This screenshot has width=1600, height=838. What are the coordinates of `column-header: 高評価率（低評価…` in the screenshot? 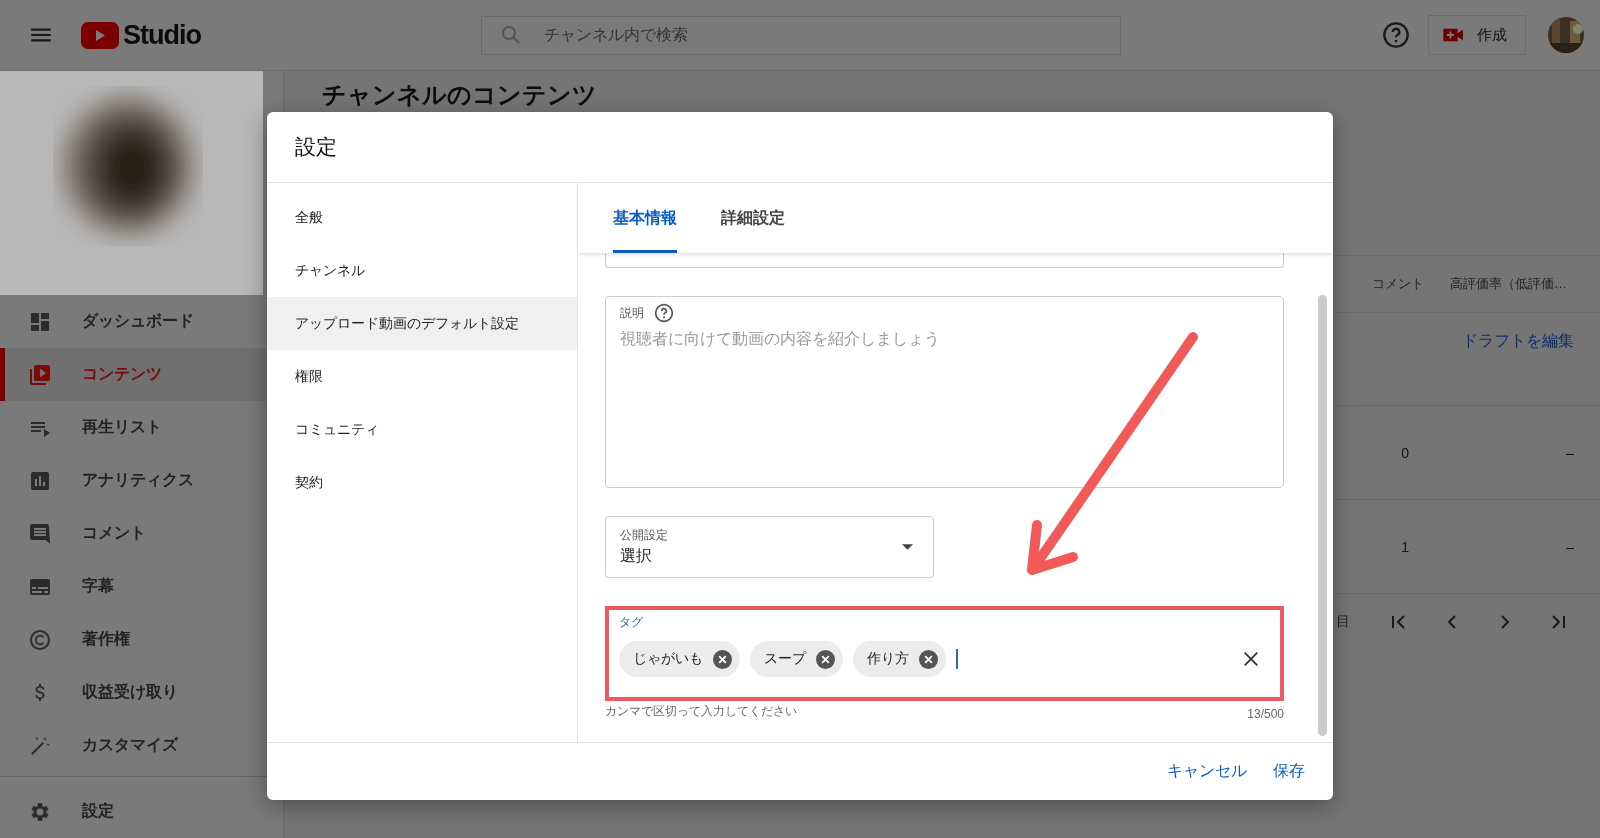 It's located at (1508, 284).